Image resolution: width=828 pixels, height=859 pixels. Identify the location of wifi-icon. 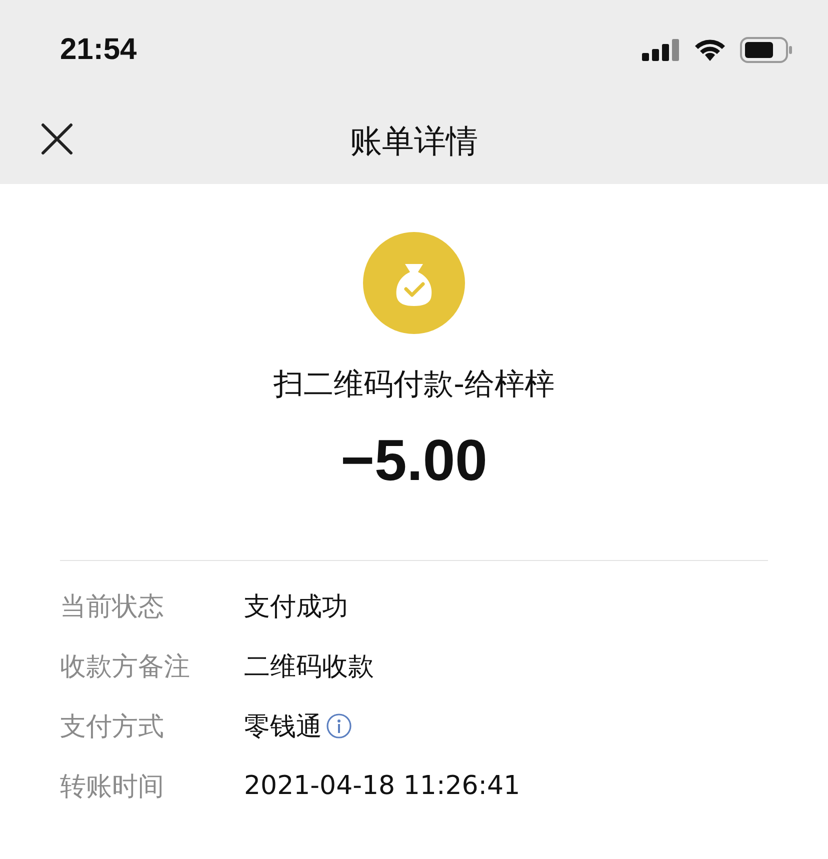
(710, 50).